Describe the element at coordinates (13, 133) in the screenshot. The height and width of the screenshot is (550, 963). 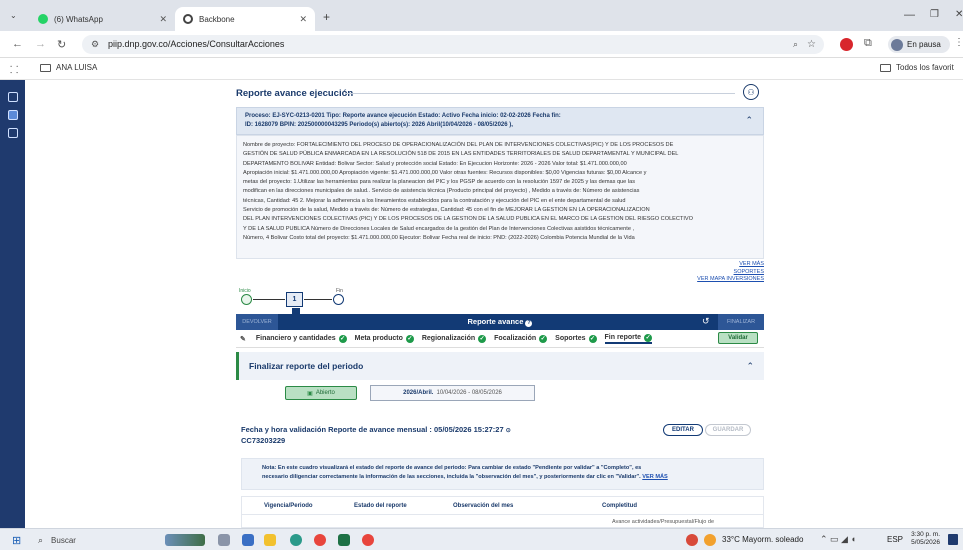
I see `sidebar-document-icon` at that location.